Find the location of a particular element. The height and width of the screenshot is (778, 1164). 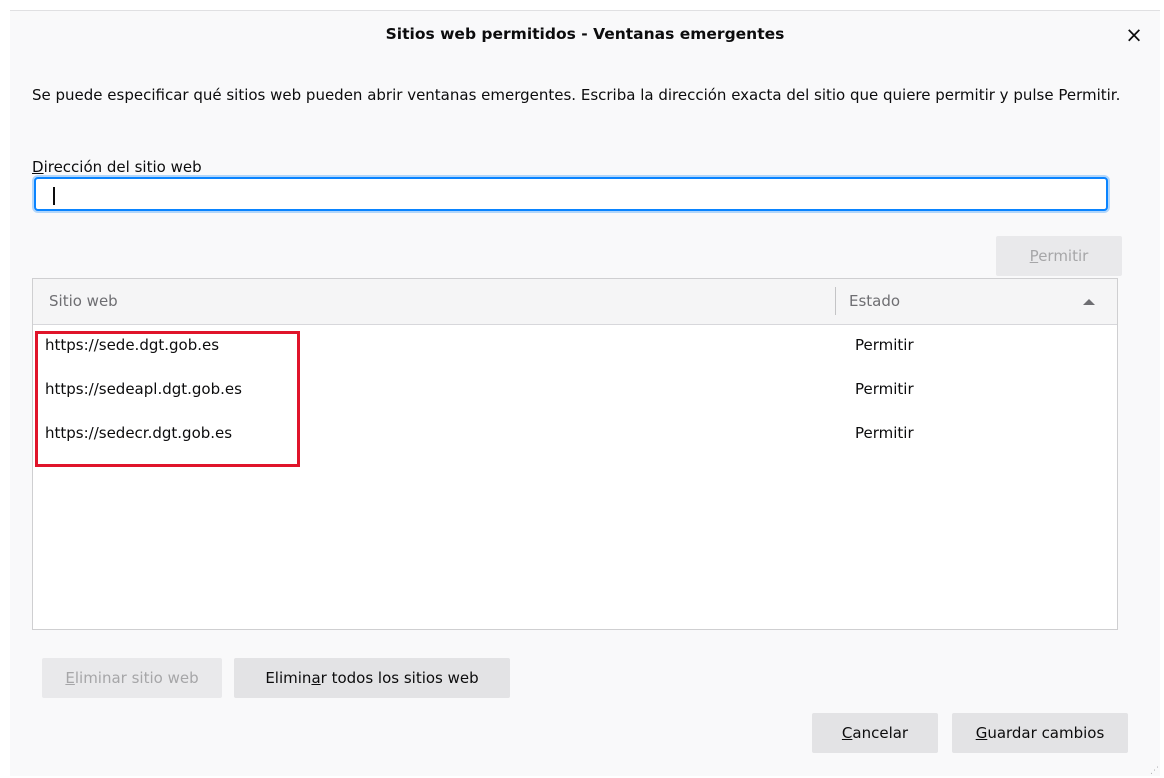

save-label: uardar cambios is located at coordinates (1046, 733).